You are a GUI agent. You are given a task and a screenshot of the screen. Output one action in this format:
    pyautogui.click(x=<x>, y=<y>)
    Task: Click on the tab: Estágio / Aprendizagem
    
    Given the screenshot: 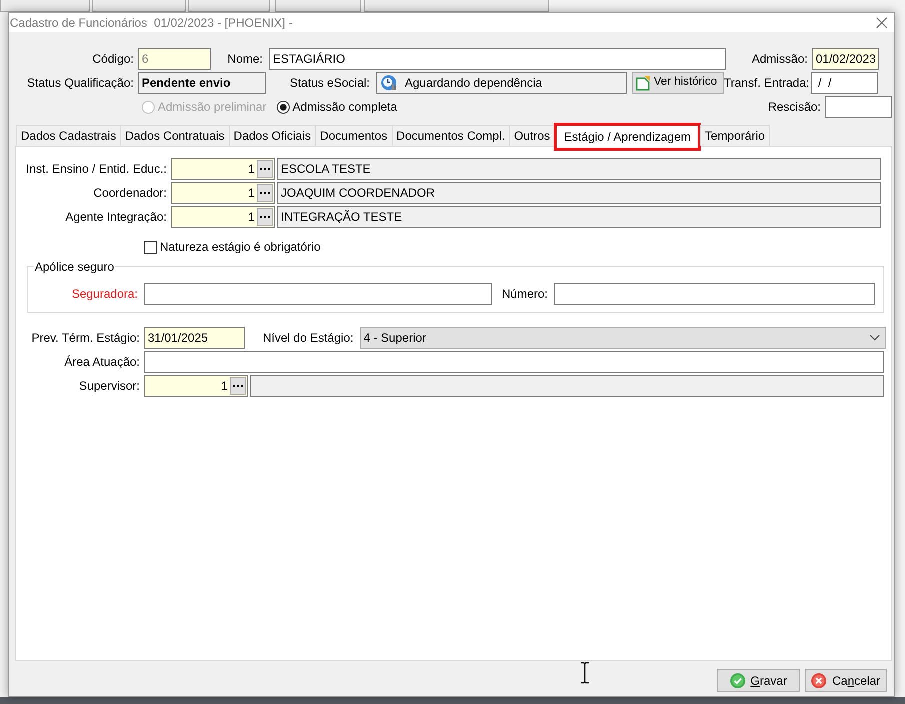 What is the action you would take?
    pyautogui.click(x=628, y=137)
    